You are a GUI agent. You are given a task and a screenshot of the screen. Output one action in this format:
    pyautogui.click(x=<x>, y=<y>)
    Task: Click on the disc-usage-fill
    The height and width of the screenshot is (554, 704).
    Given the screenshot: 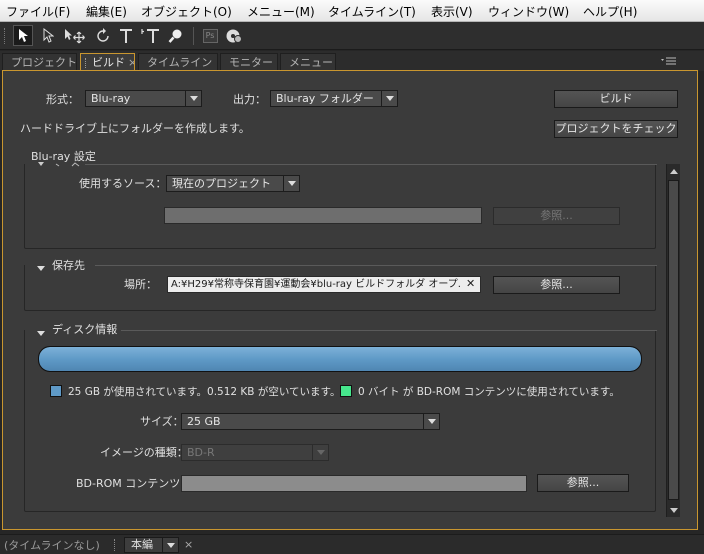 What is the action you would take?
    pyautogui.click(x=340, y=359)
    